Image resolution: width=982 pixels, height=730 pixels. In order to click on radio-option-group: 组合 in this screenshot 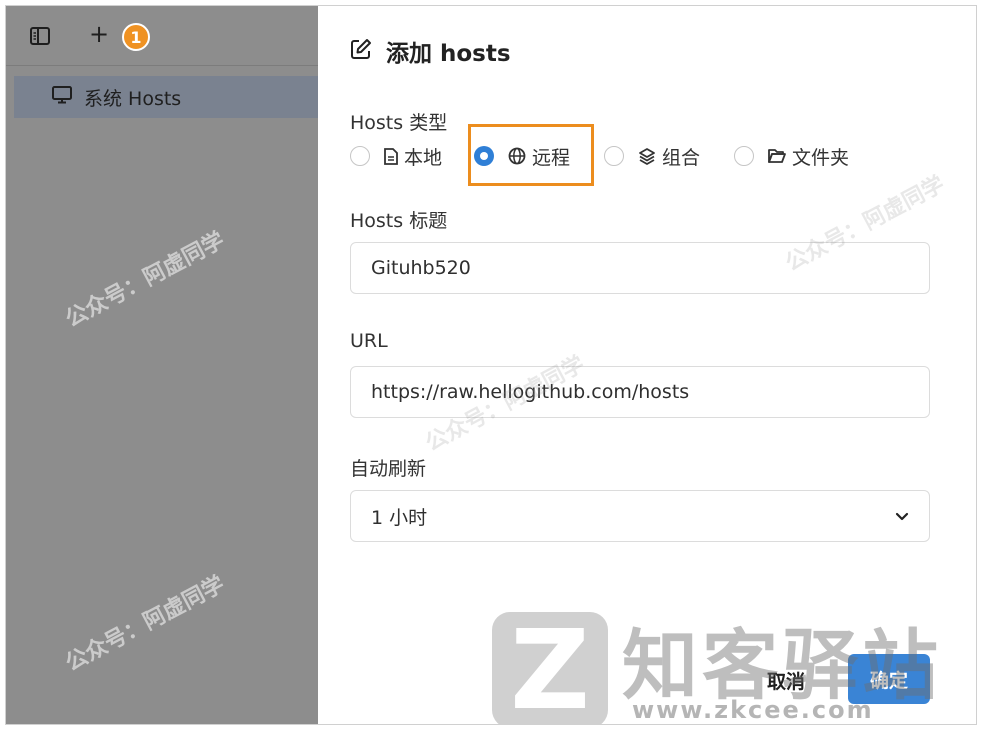, I will do `click(652, 156)`.